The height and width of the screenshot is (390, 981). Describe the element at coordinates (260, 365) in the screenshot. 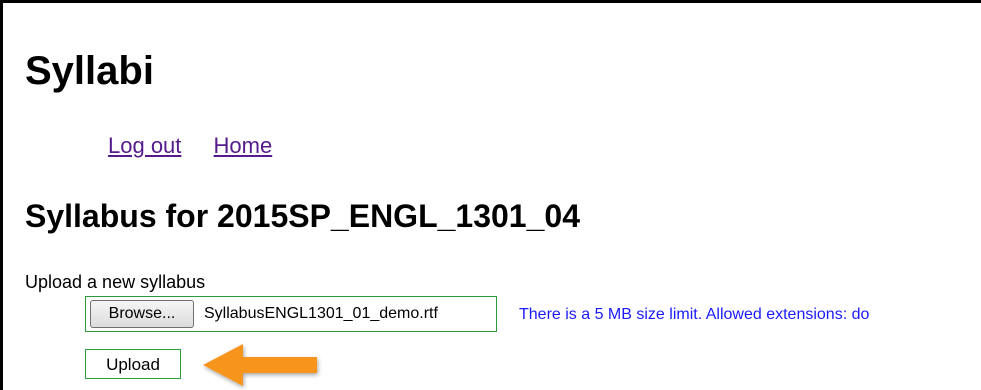

I see `arrow-left-icon` at that location.